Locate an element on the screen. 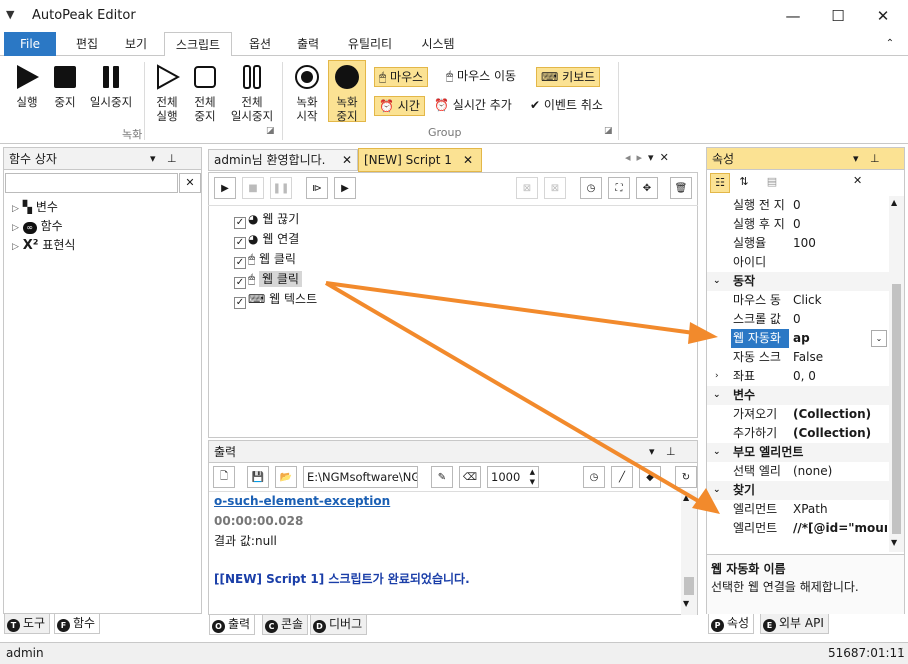  system-menu-icon: ▼ is located at coordinates (10, 14).